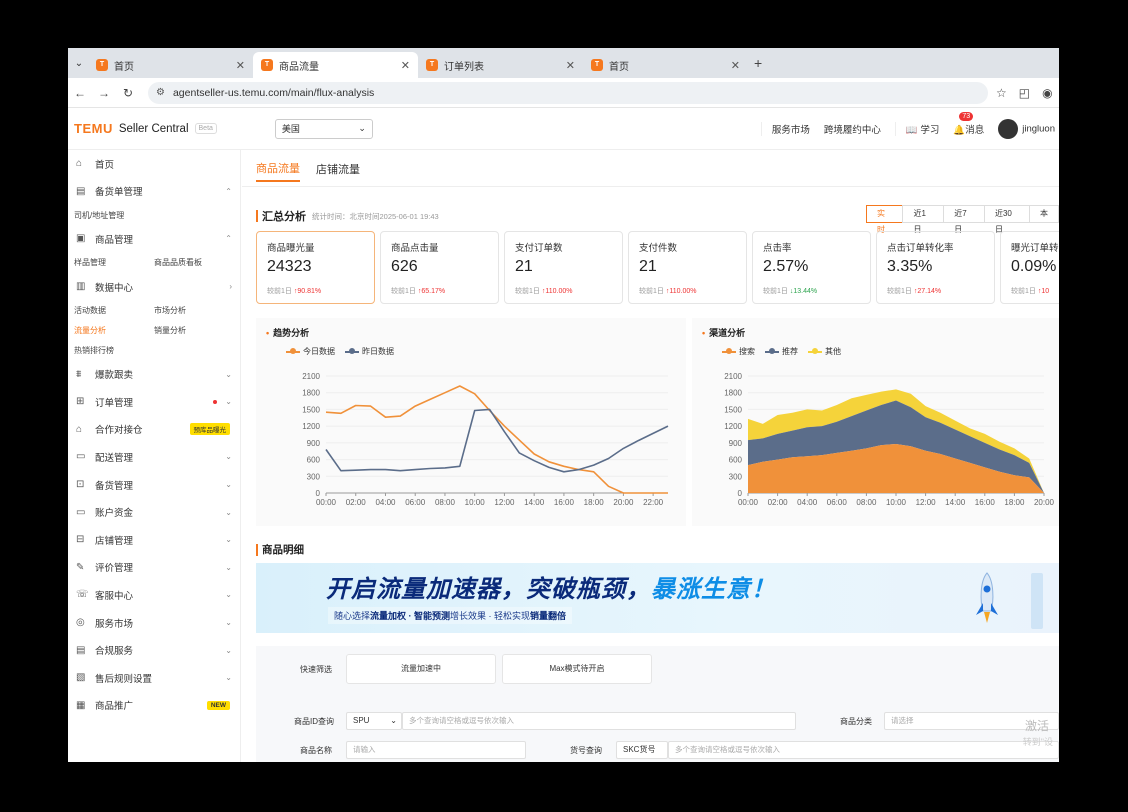  What do you see at coordinates (114, 330) in the screenshot?
I see `sidebar-subitem-traffic: 流量分析` at bounding box center [114, 330].